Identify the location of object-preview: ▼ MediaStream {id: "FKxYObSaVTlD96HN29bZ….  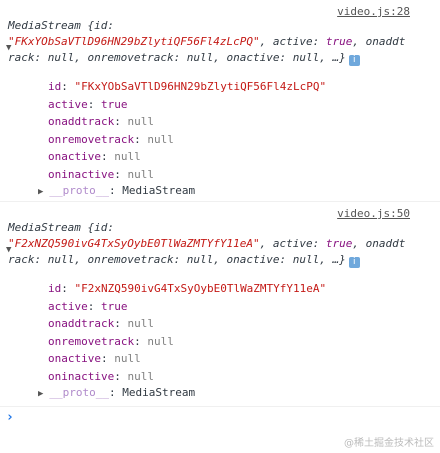
(207, 42).